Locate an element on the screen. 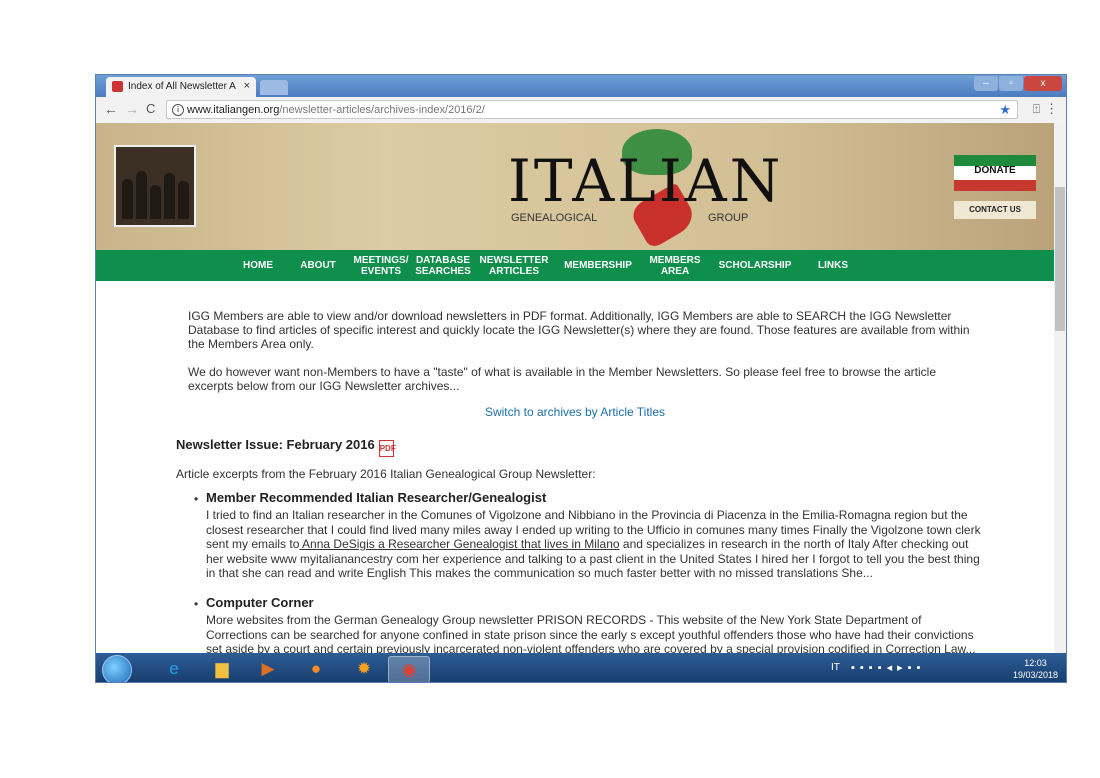 The height and width of the screenshot is (778, 1100). windows-taskbar: e ▆ ▶ ● ✹ ◉ IT ▪▪▪▪◂▸▪▪ 12:03 19/03/2018 is located at coordinates (581, 667).